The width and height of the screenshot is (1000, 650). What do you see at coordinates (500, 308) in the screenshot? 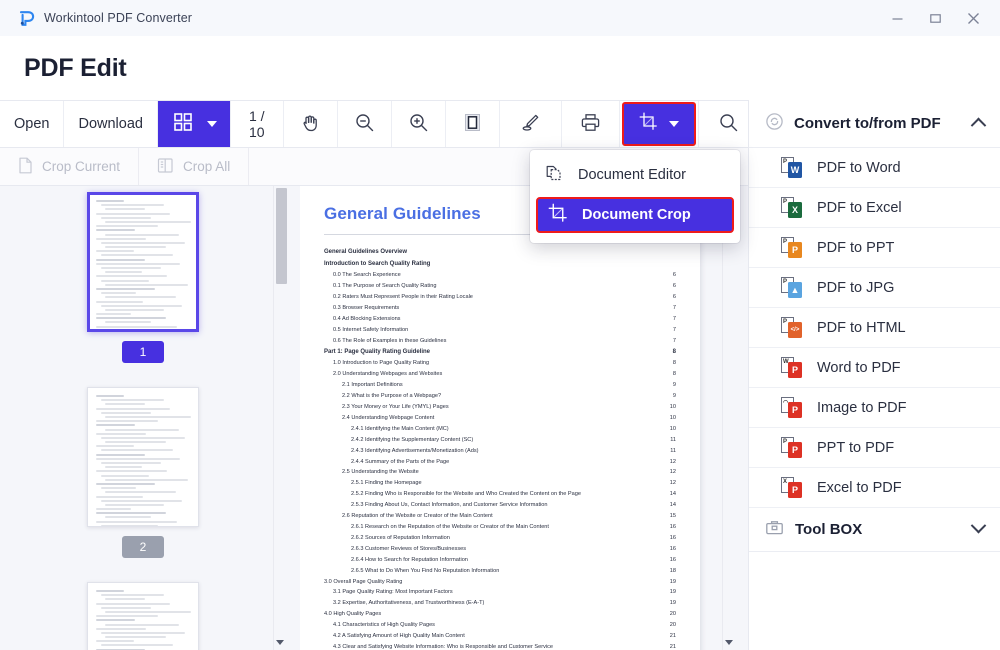
I see `toc-row: 0.3 Browser Requirements 7` at bounding box center [500, 308].